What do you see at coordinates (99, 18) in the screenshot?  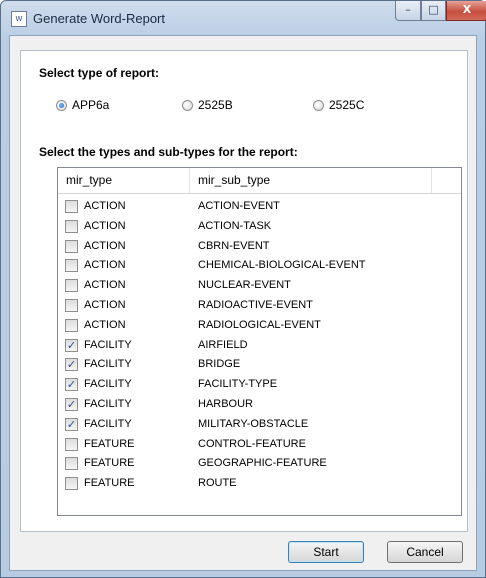 I see `window-title: Generate Word-Report` at bounding box center [99, 18].